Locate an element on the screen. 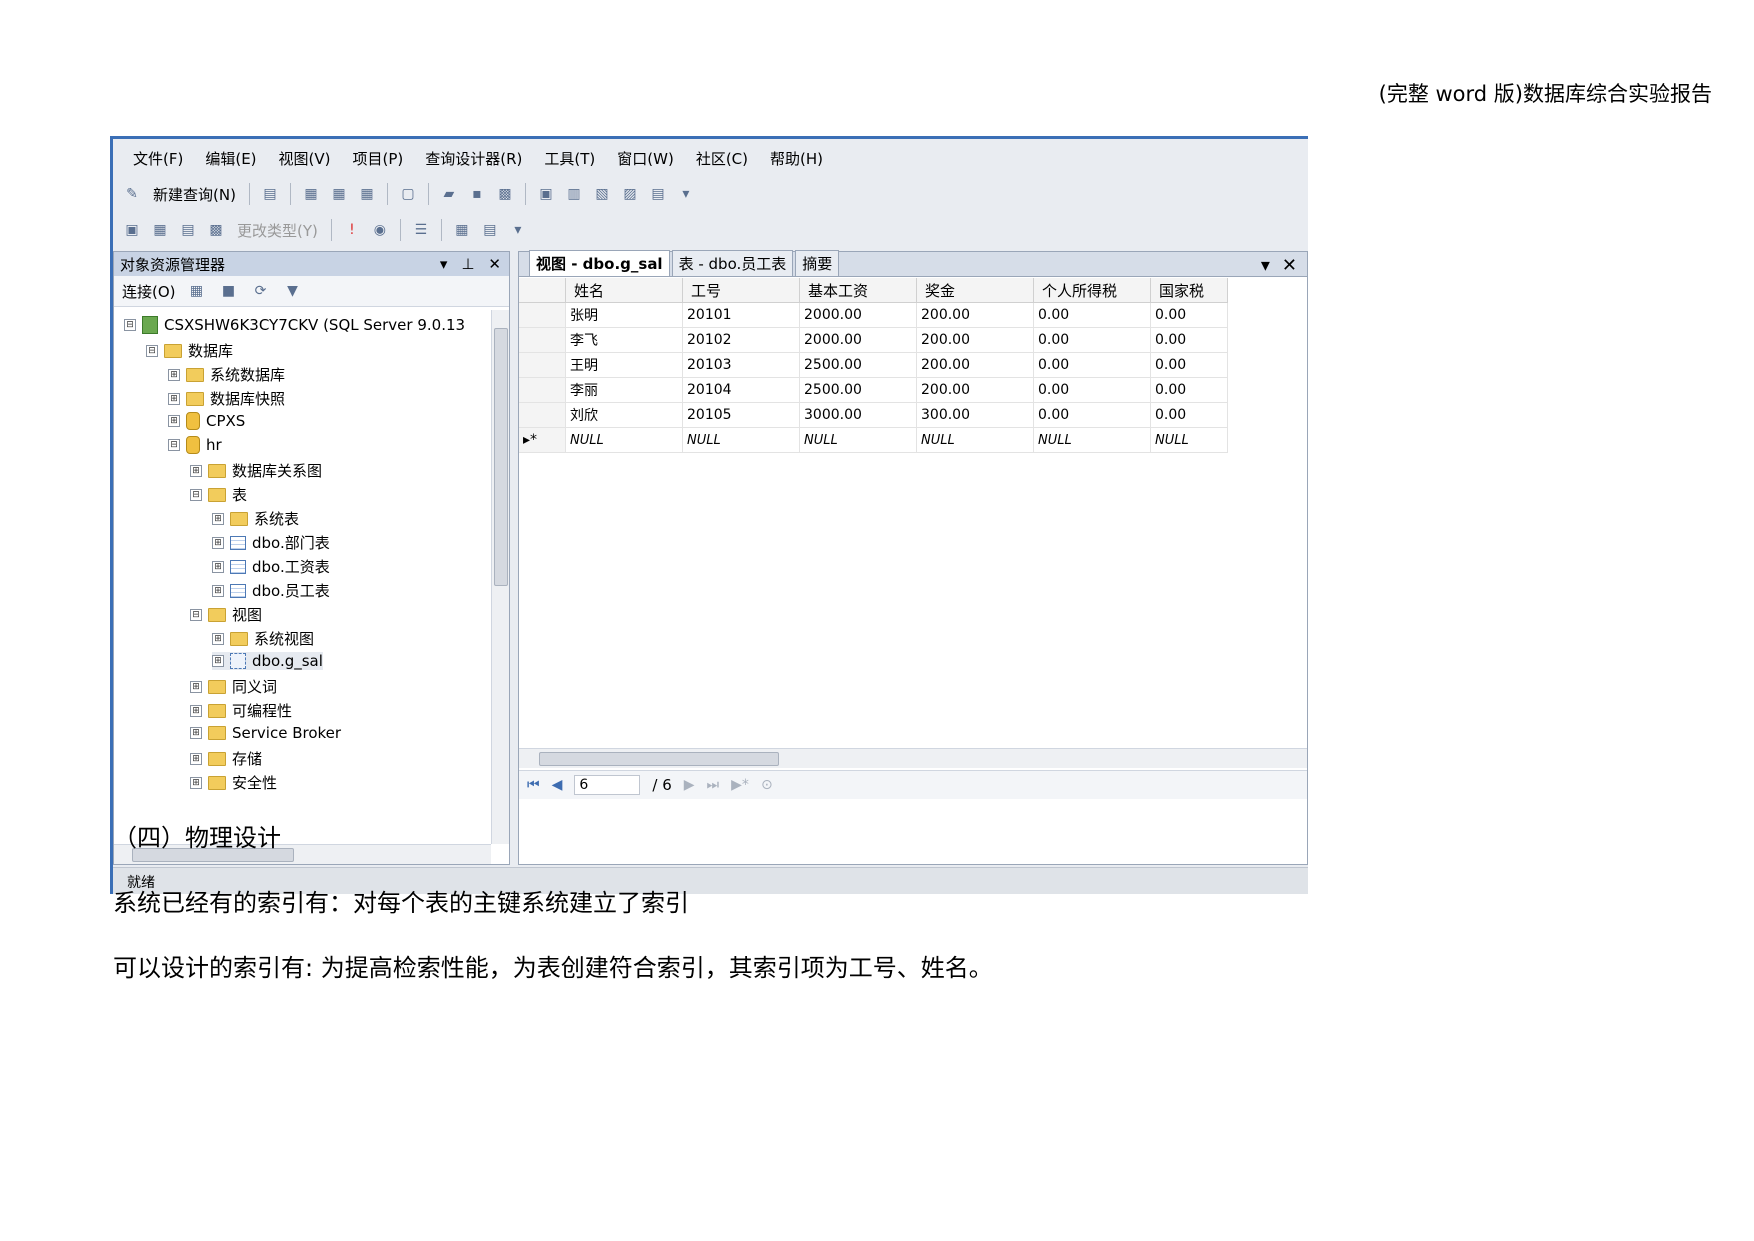 The height and width of the screenshot is (1241, 1754). save-icon: ▪ is located at coordinates (477, 194).